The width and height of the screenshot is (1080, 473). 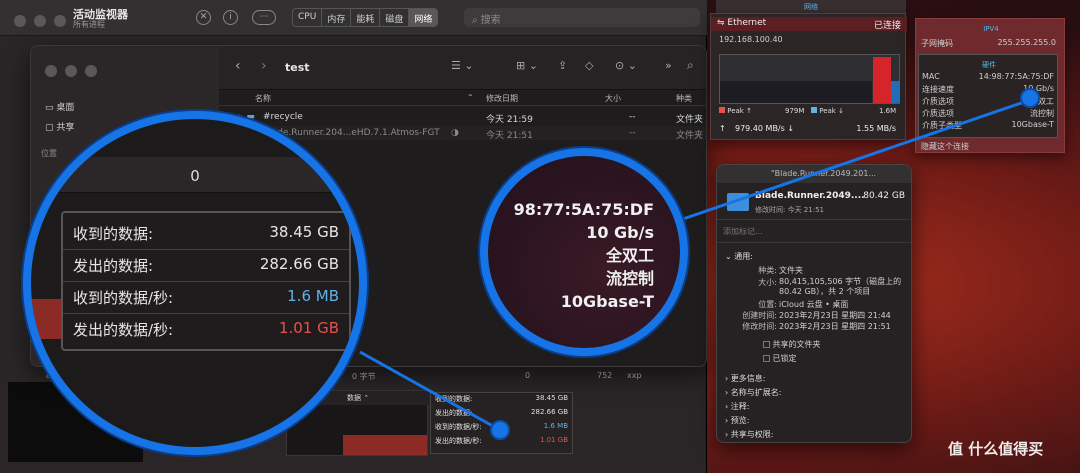 What do you see at coordinates (584, 255) in the screenshot?
I see `zoom-hardware-lines: 98:77:5A:75:DF 10 Gb/s 全双工 流控制 10Gbase-T` at bounding box center [584, 255].